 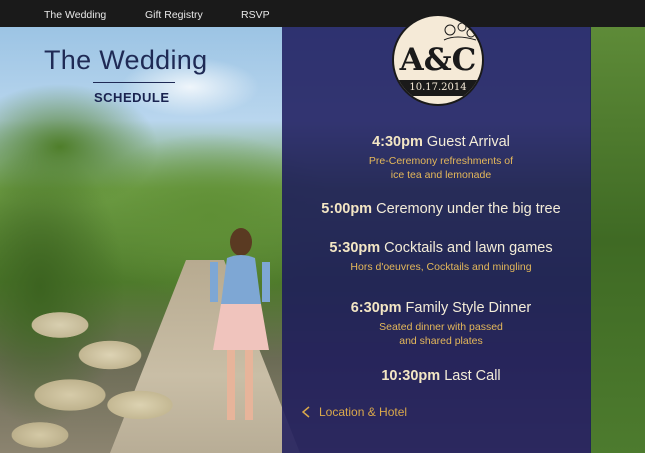 I want to click on location-hotel-label: Location & Hotel, so click(x=363, y=412).